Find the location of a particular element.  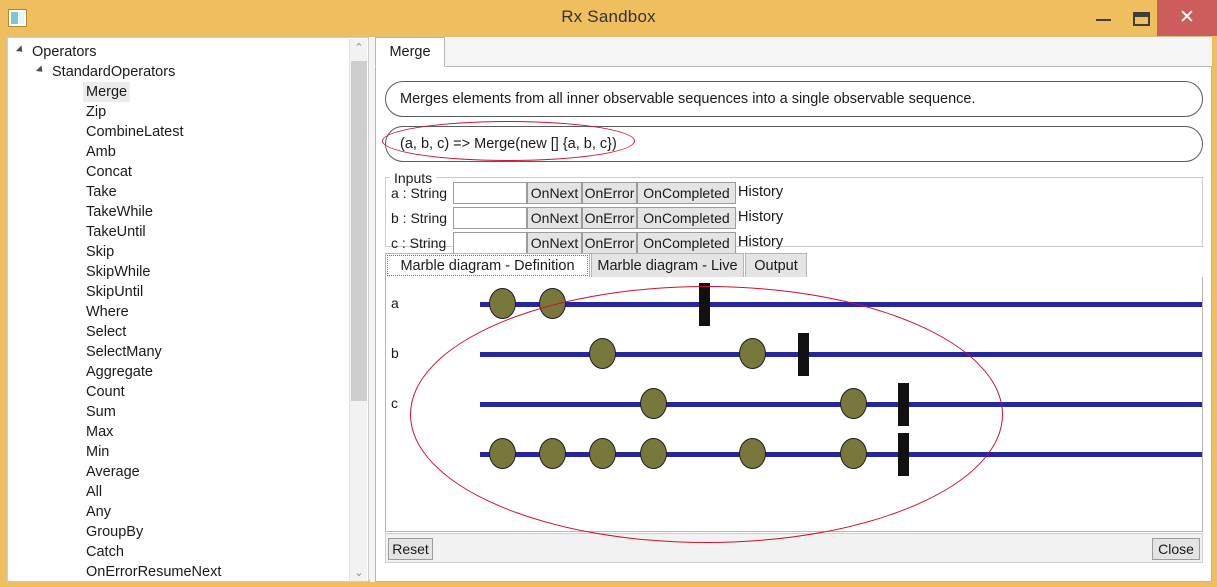

tree-scrollbar: ⌃ ⌄ is located at coordinates (358, 310).